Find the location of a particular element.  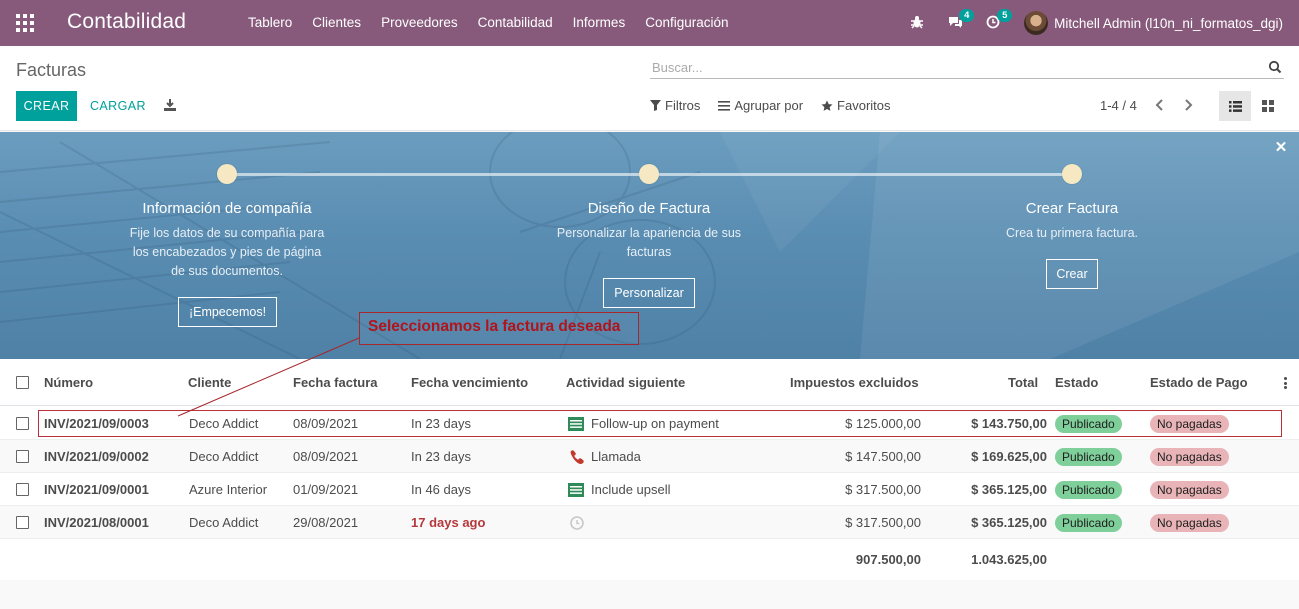

activities-badge: 5 is located at coordinates (1005, 15).